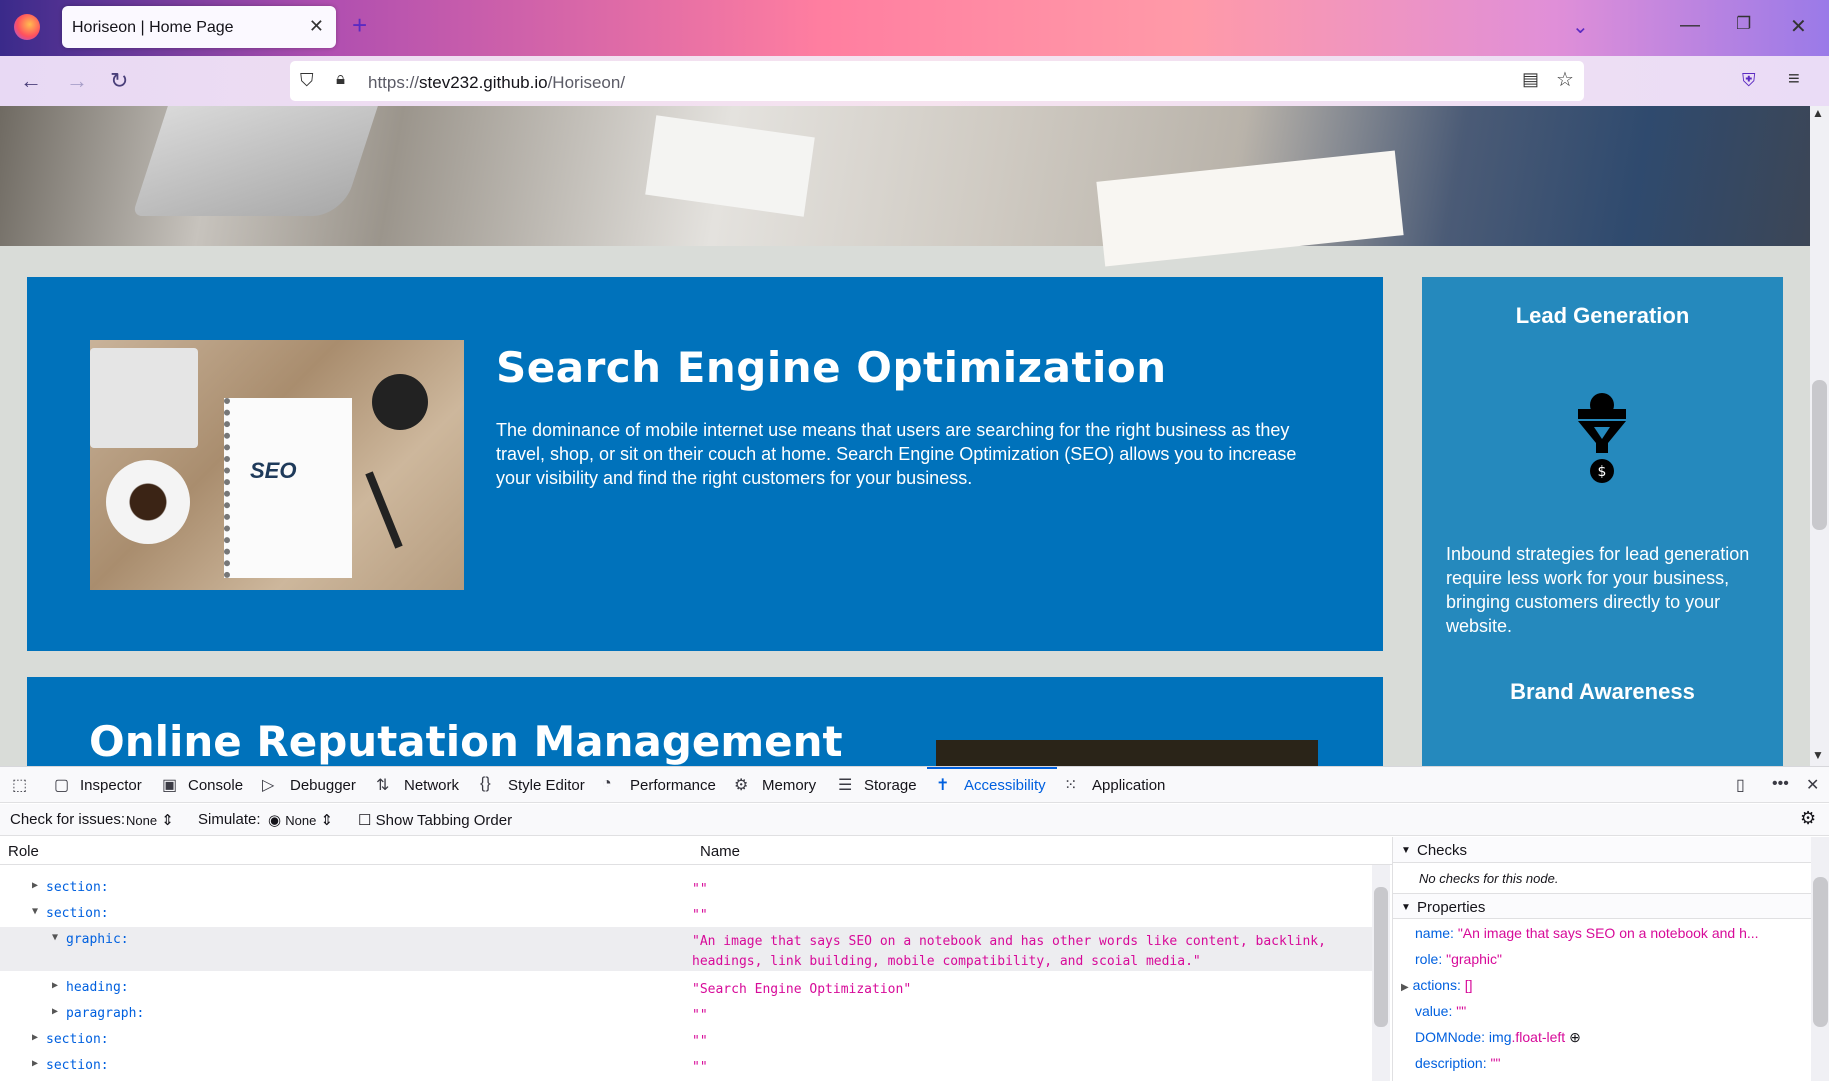 This screenshot has height=1081, width=1829. I want to click on prop-actions: ▶ actions: [], so click(1437, 985).